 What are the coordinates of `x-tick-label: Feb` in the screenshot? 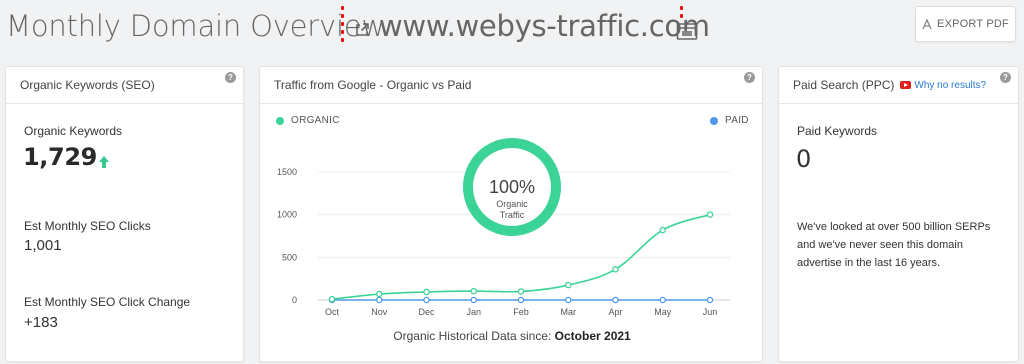 It's located at (521, 312).